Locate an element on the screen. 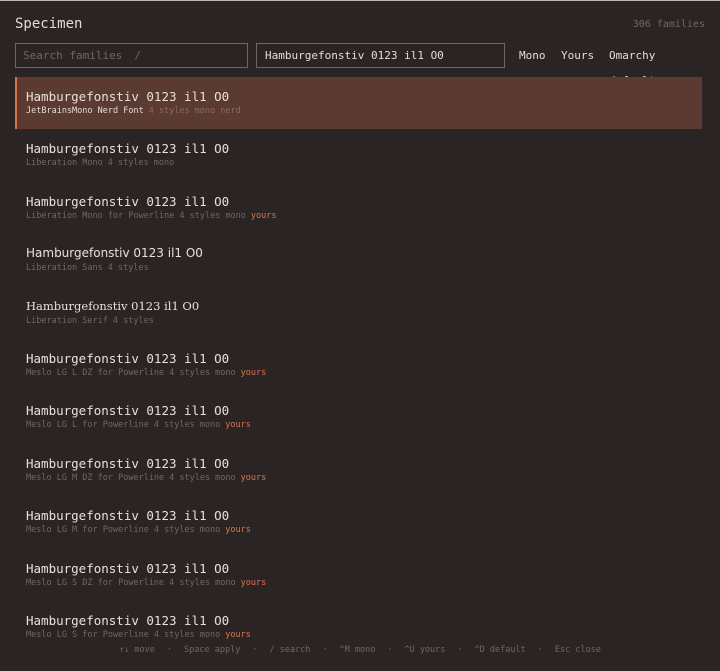 The height and width of the screenshot is (671, 720). font-name: Meslo LG L DZ for Powerline is located at coordinates (95, 372).